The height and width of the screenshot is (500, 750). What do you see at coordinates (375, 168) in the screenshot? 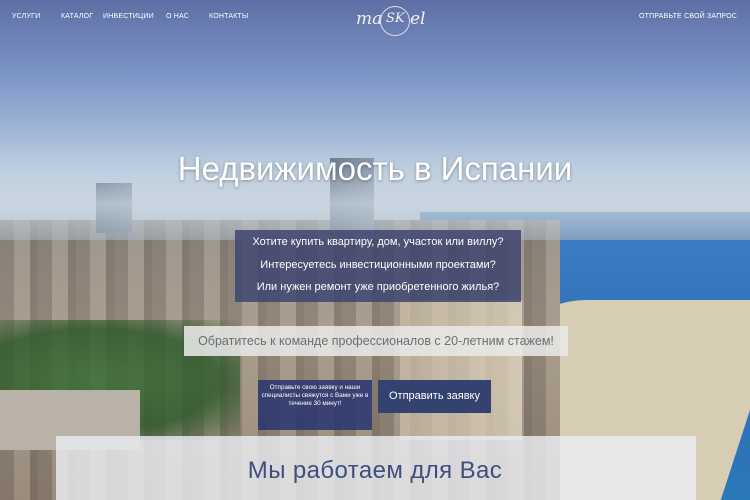
I see `hero-title: Недвижимость в Испании` at bounding box center [375, 168].